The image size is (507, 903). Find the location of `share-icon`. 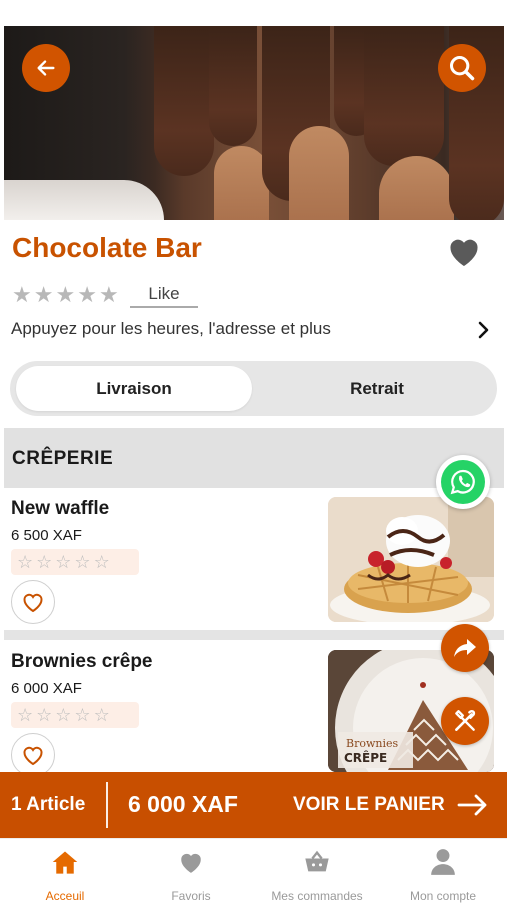

share-icon is located at coordinates (465, 648).